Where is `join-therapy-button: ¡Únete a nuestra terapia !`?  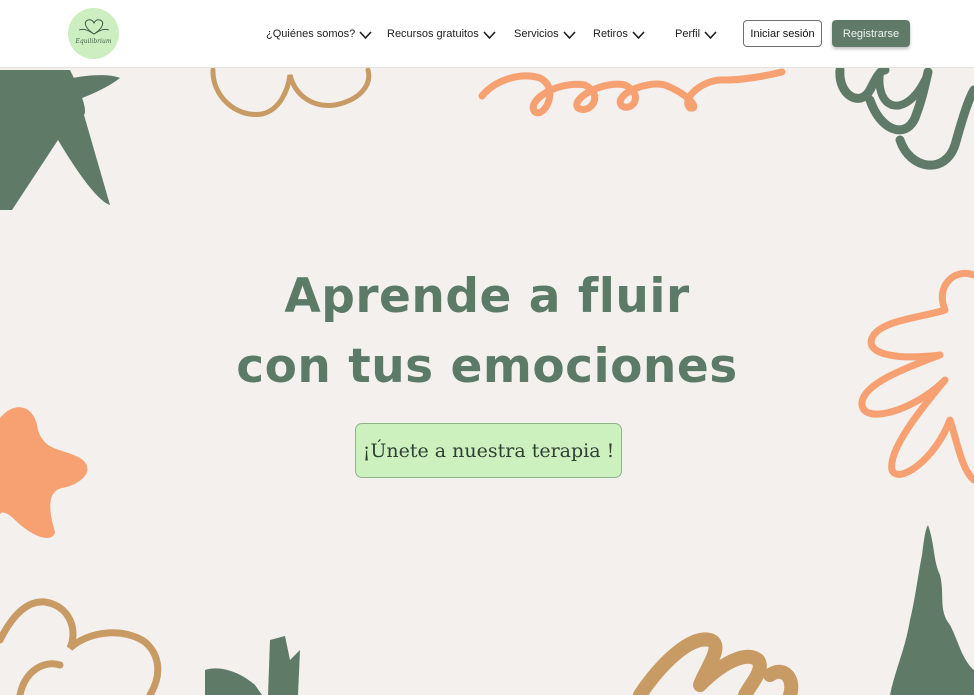
join-therapy-button: ¡Únete a nuestra terapia ! is located at coordinates (488, 450).